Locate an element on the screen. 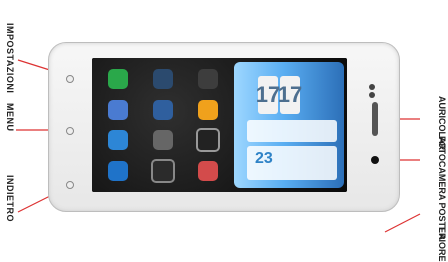 This screenshot has width=448, height=262. app-grid is located at coordinates (163, 125).